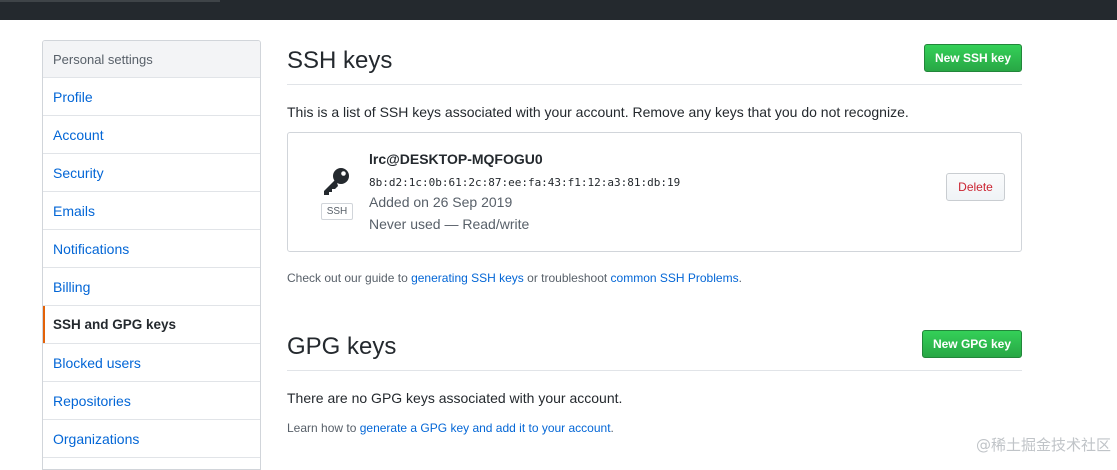 Image resolution: width=1117 pixels, height=470 pixels. What do you see at coordinates (1043, 445) in the screenshot?
I see `watermark: @稀土掘金技术社区` at bounding box center [1043, 445].